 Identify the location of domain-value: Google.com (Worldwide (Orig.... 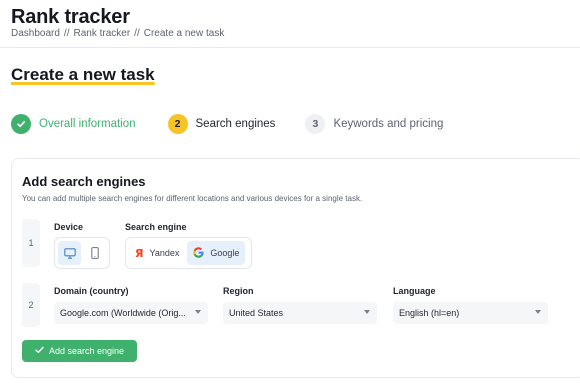
(123, 313).